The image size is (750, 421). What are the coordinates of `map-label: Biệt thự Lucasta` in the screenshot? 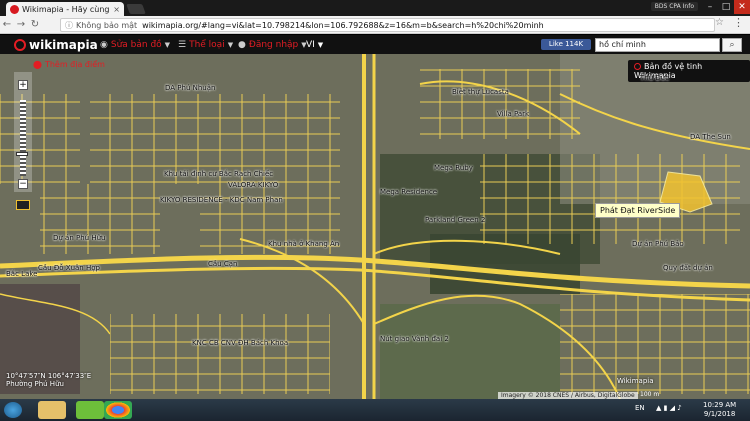 It's located at (480, 92).